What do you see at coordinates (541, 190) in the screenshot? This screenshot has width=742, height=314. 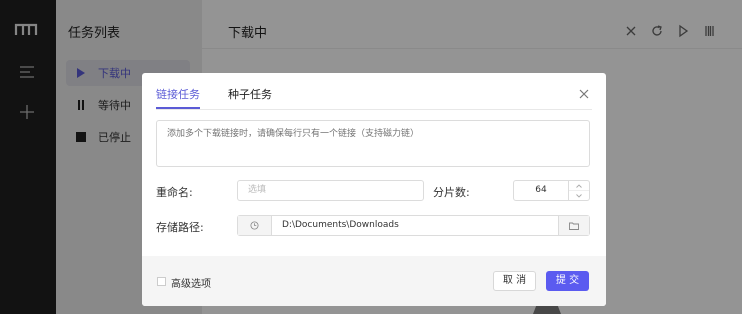 I see `split-value: 64` at bounding box center [541, 190].